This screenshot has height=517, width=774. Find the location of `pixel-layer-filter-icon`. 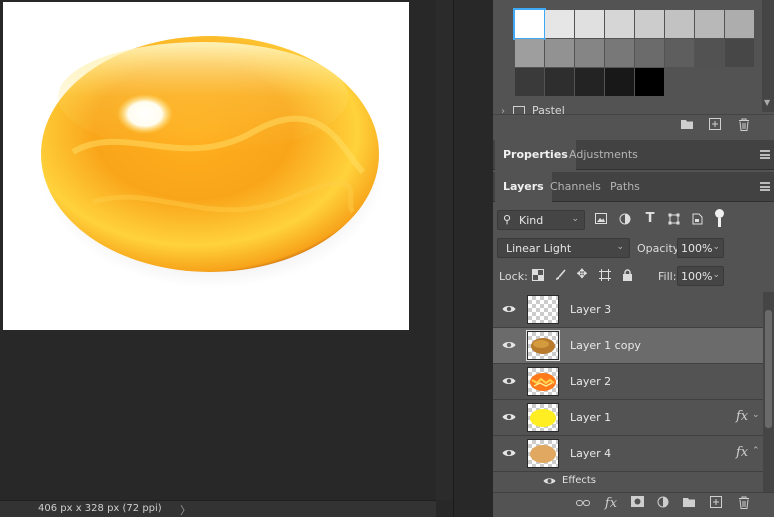

pixel-layer-filter-icon is located at coordinates (601, 220).